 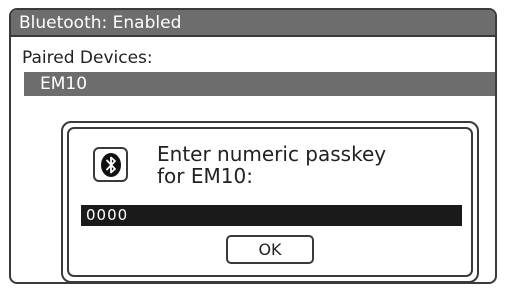 What do you see at coordinates (87, 58) in the screenshot?
I see `paired-devices-label: Paired Devices:` at bounding box center [87, 58].